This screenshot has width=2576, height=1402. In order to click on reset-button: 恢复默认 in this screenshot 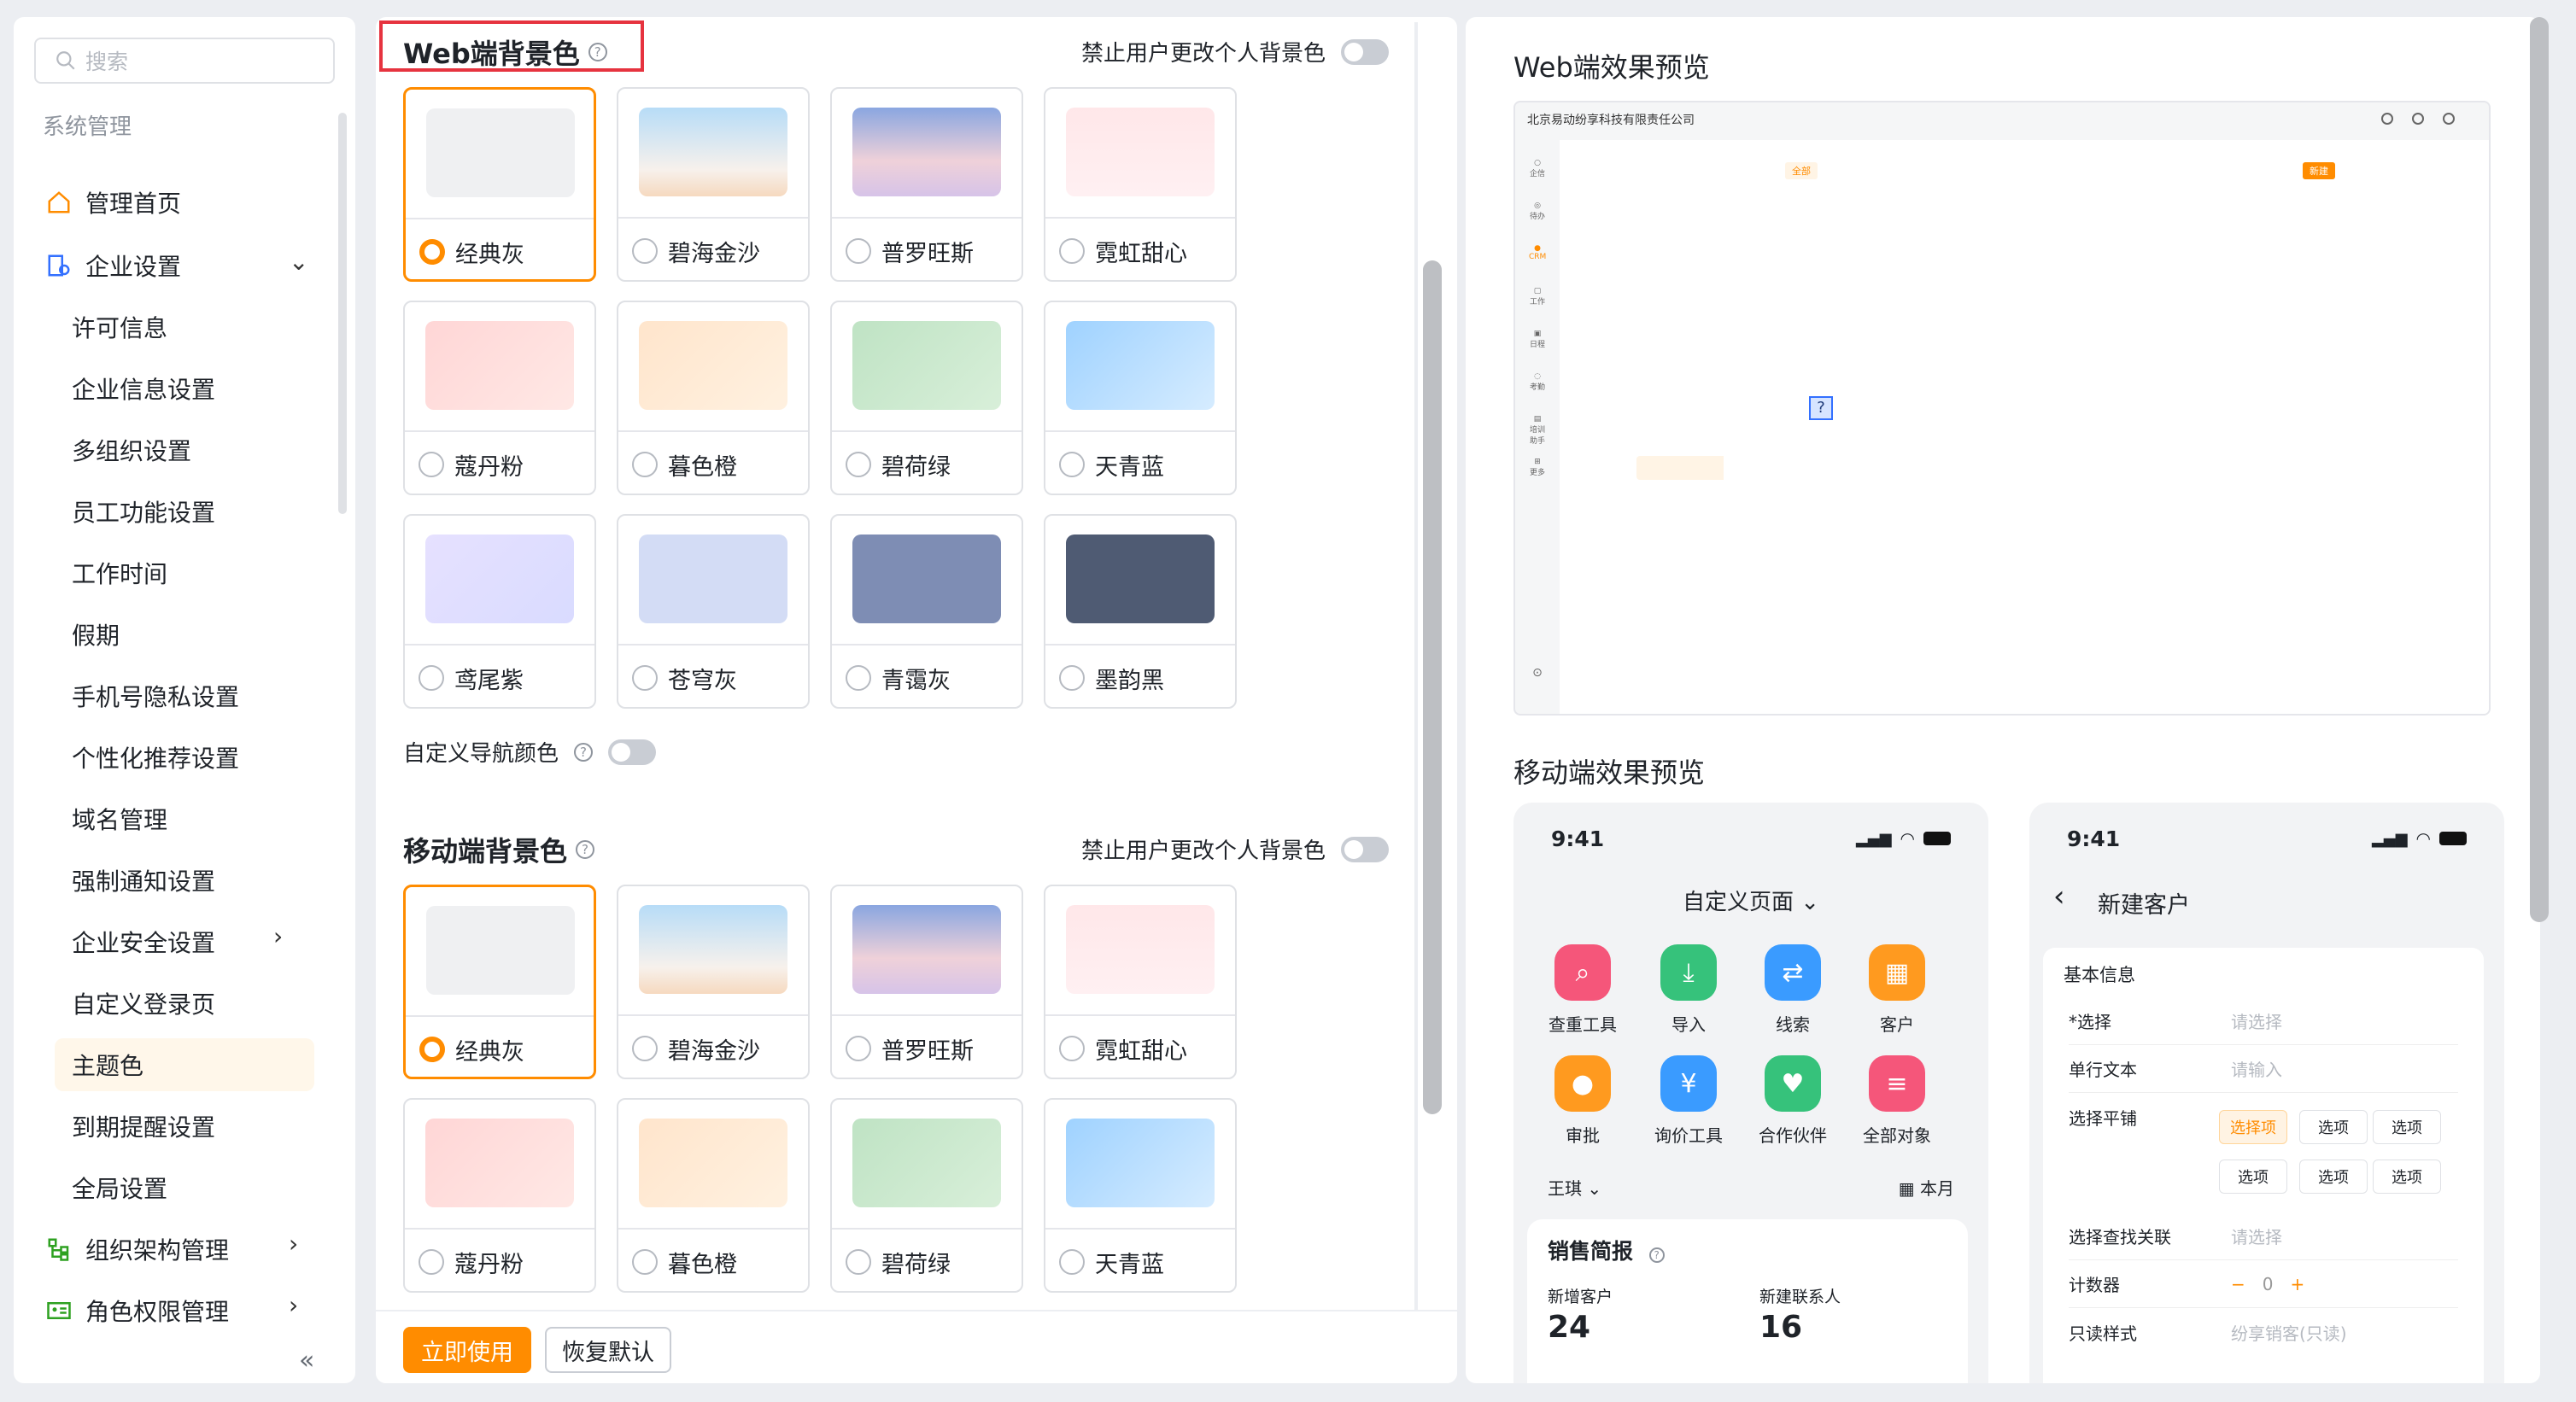, I will do `click(608, 1350)`.